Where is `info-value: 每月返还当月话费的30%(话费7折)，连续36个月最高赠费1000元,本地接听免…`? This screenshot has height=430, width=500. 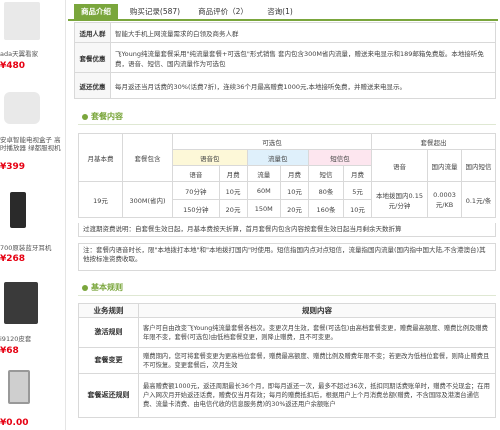
info-value: 每月返还当月话费的30%(话费7折)，连续36个月最高赠费1000元,本地接听免… is located at coordinates (303, 85).